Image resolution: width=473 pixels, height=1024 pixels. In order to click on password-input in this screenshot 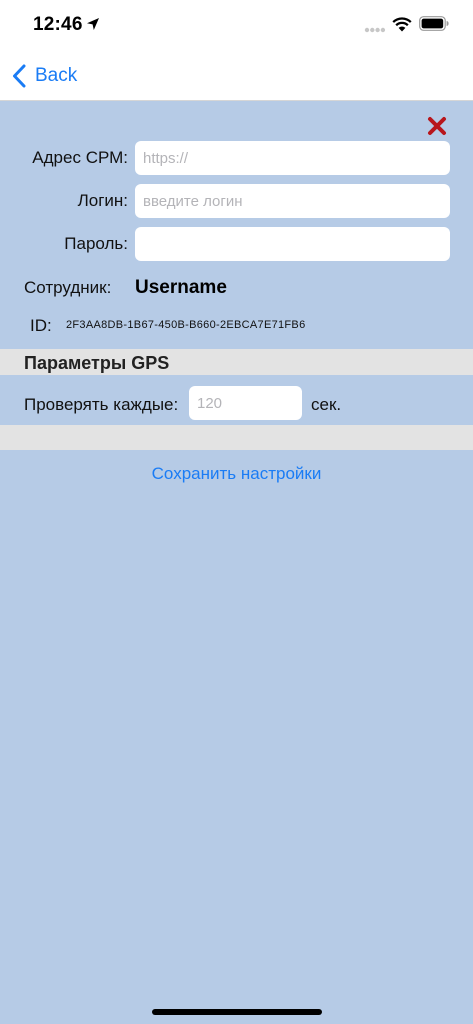, I will do `click(292, 244)`.